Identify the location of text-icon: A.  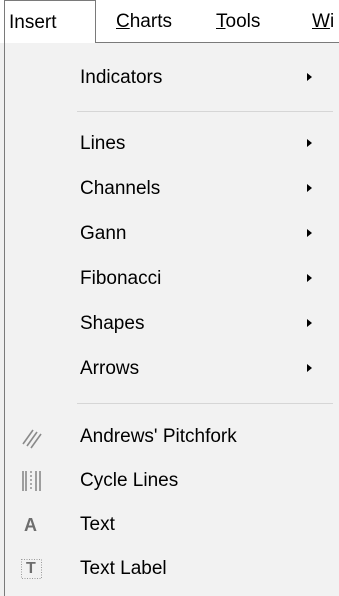
(32, 525).